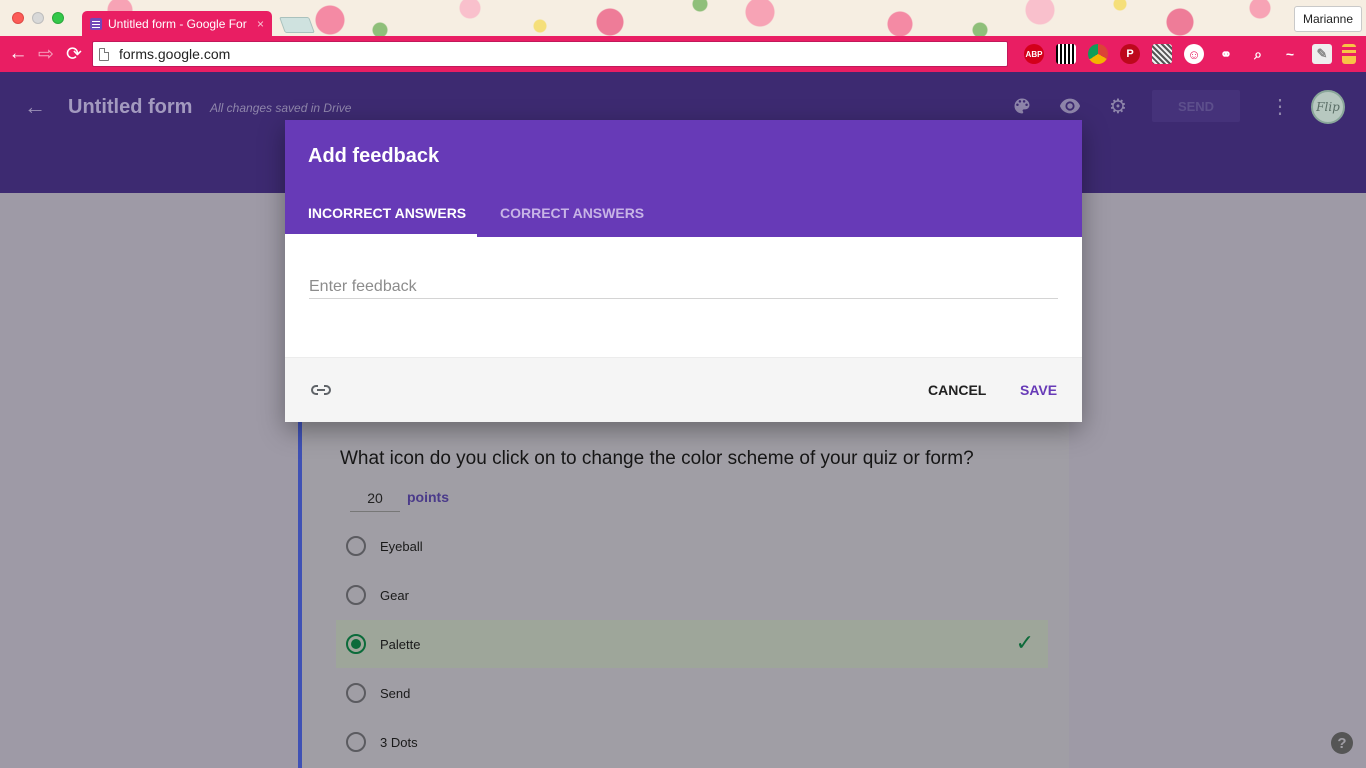  I want to click on dialog-footer: CANCEL SAVE, so click(683, 389).